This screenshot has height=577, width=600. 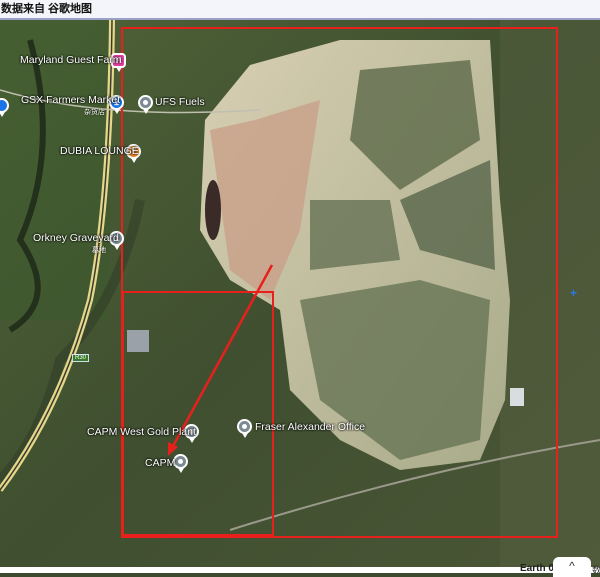 I want to click on footer-cut-text: 数, so click(x=596, y=570).